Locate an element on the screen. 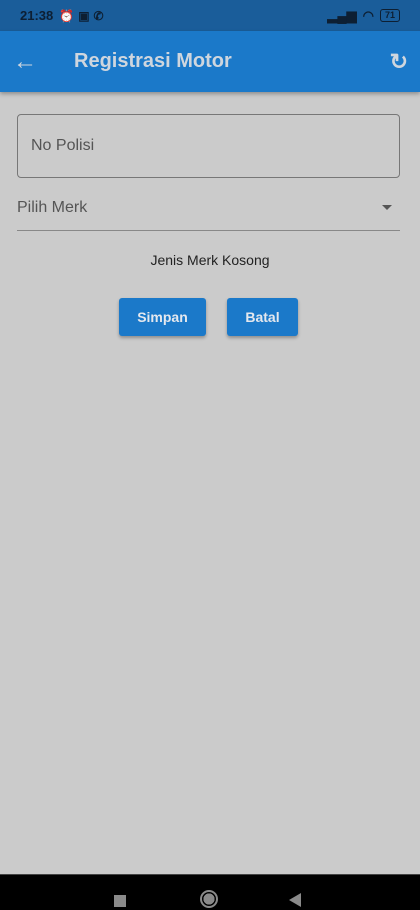  status-bar: 21:38 ⏰ ▣ ✆ ▂▄▆ ◠ 71 is located at coordinates (210, 15).